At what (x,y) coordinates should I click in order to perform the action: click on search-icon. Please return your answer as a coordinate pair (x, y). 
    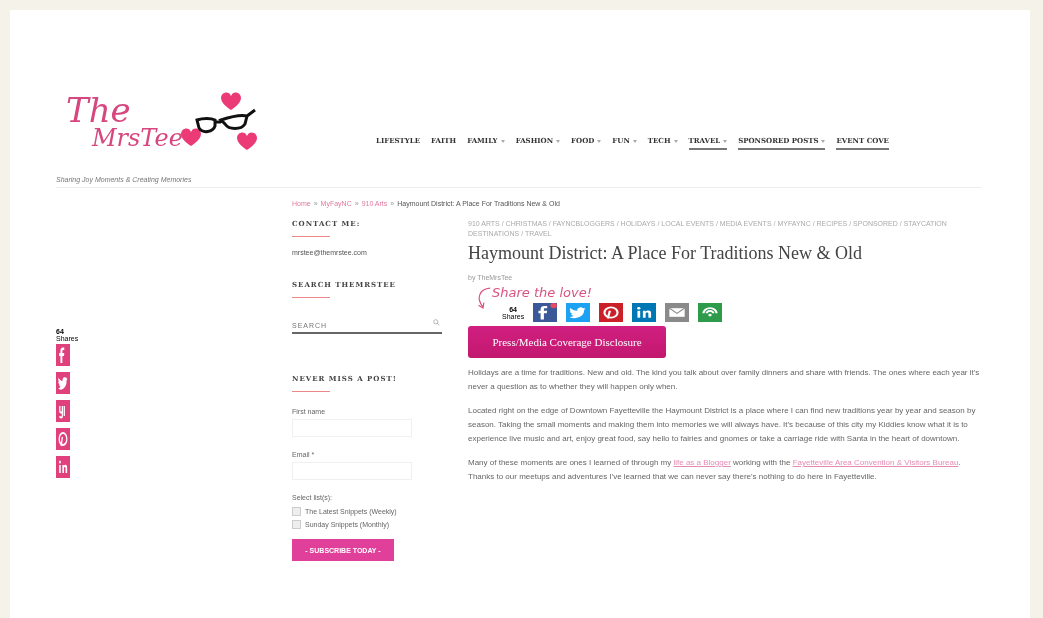
    Looking at the image, I should click on (436, 322).